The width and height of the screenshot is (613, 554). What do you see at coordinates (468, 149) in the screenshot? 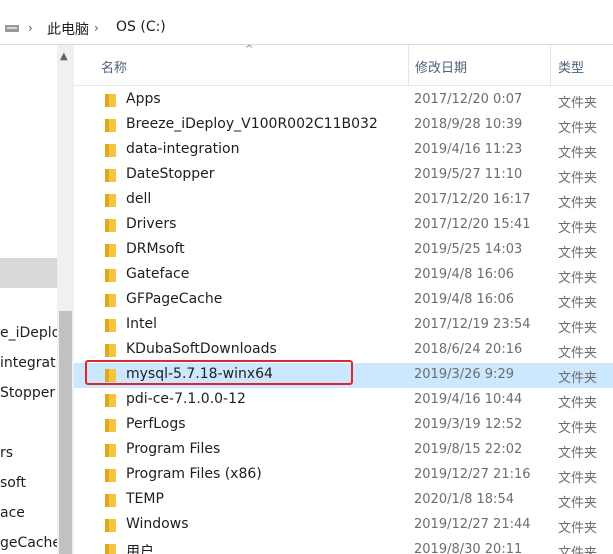
I see `file-date: 2019/4/16 11:23` at bounding box center [468, 149].